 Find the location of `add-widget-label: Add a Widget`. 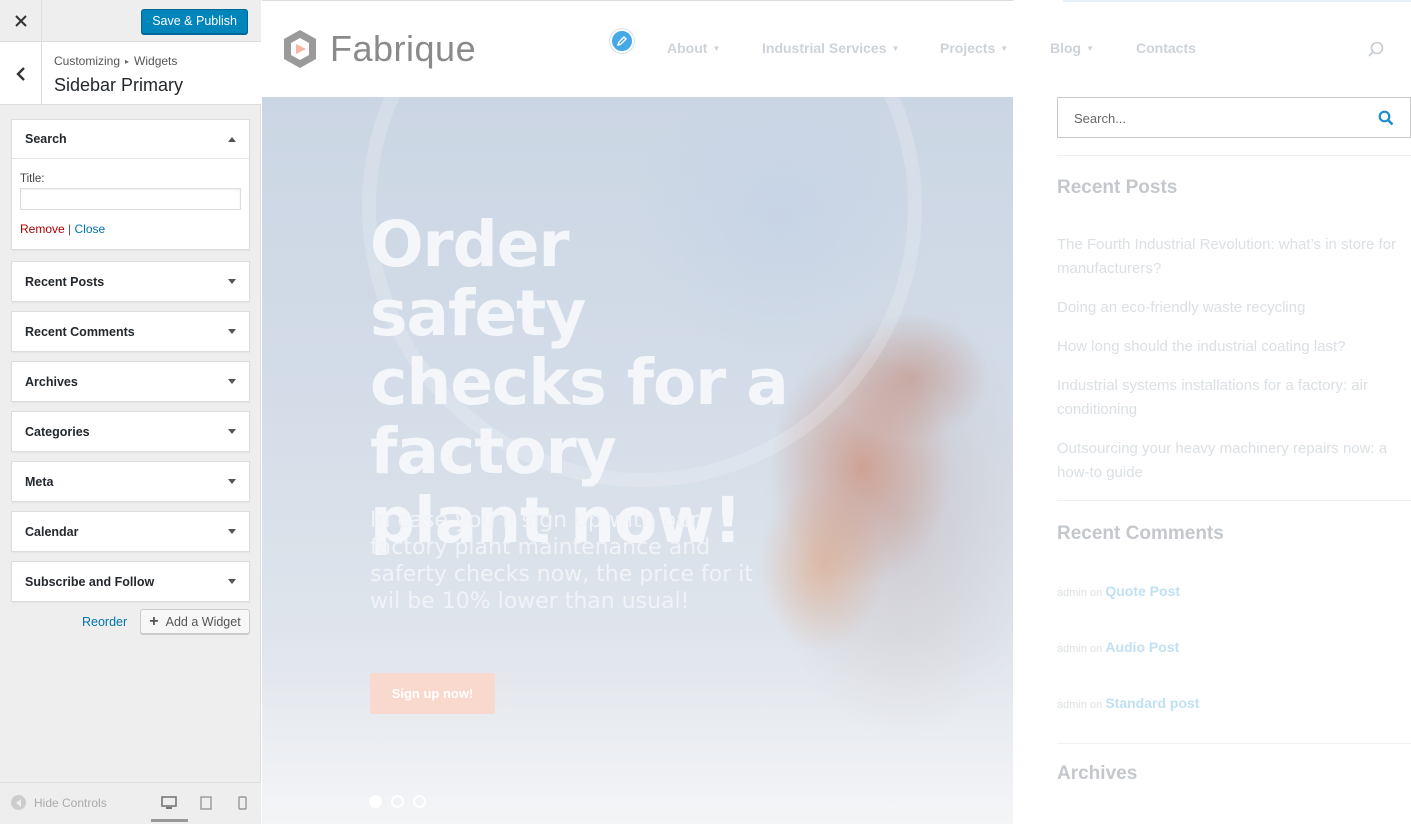

add-widget-label: Add a Widget is located at coordinates (203, 621).